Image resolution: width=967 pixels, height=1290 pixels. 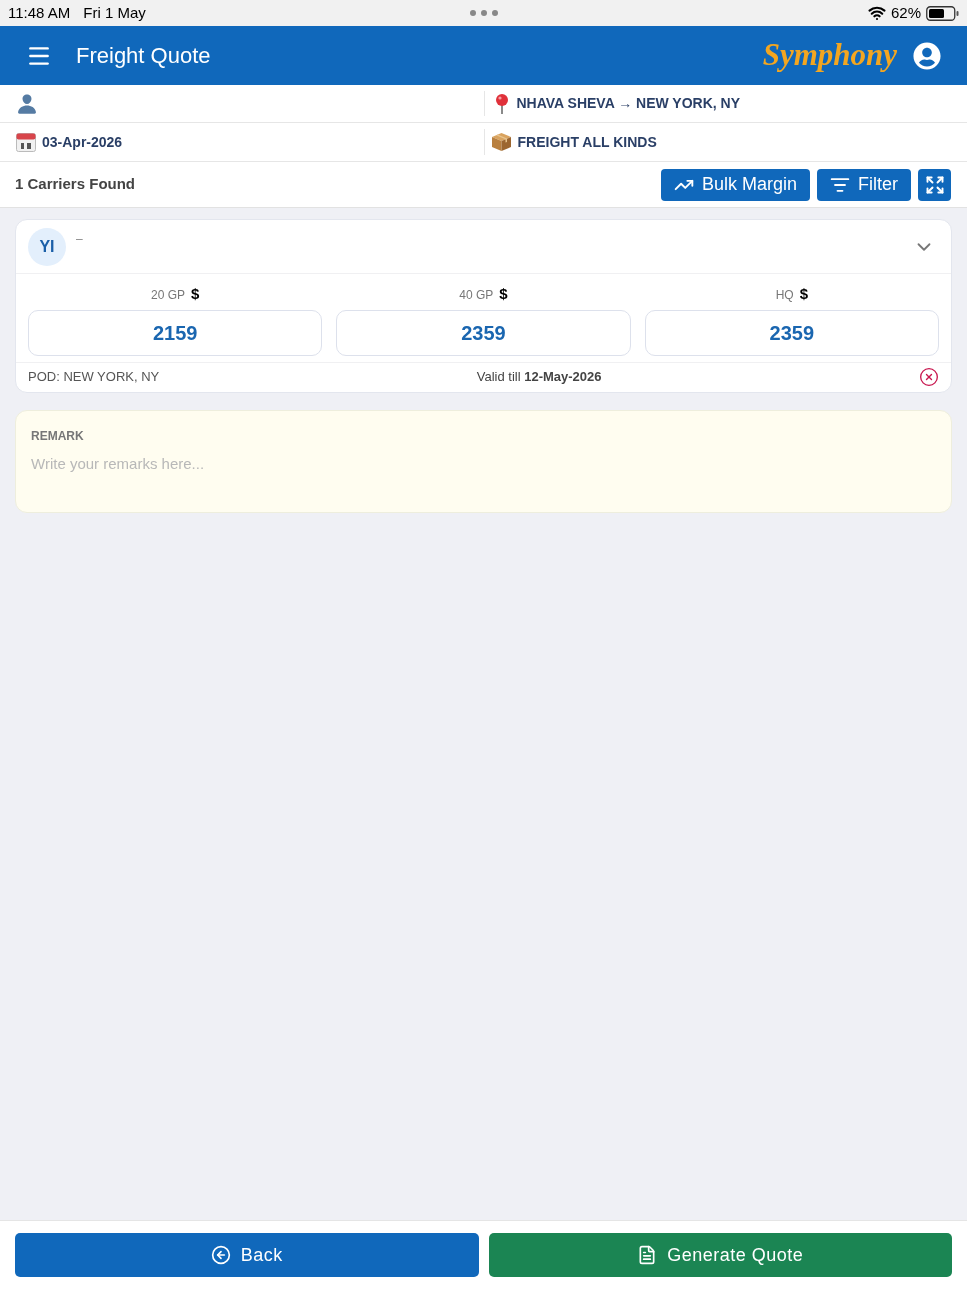 What do you see at coordinates (27, 103) in the screenshot?
I see `person-icon` at bounding box center [27, 103].